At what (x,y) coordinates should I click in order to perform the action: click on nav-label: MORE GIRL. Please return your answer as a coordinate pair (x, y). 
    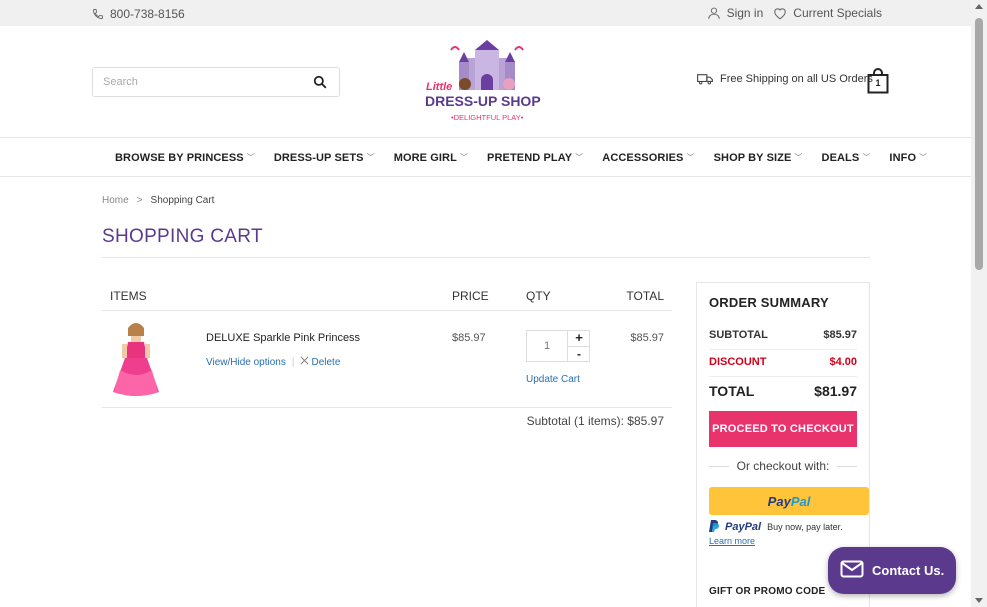
    Looking at the image, I should click on (425, 157).